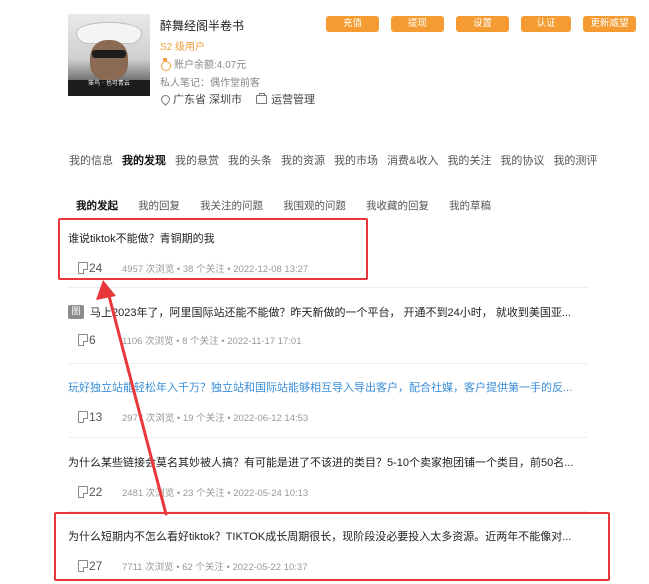 This screenshot has width=649, height=584. I want to click on tab-info: 我的信息, so click(91, 160).